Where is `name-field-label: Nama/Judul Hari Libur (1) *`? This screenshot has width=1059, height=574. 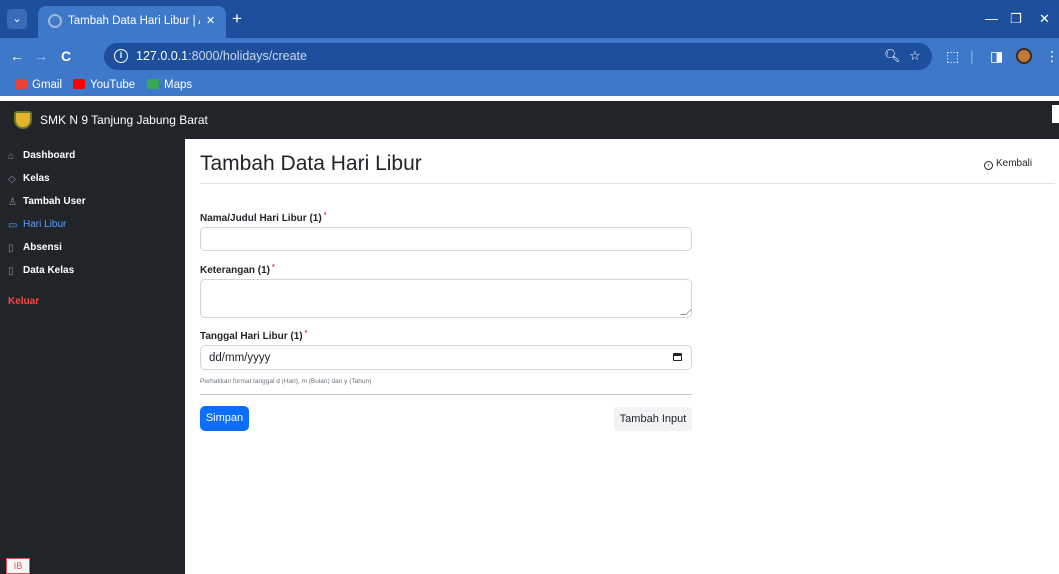 name-field-label: Nama/Judul Hari Libur (1) * is located at coordinates (263, 217).